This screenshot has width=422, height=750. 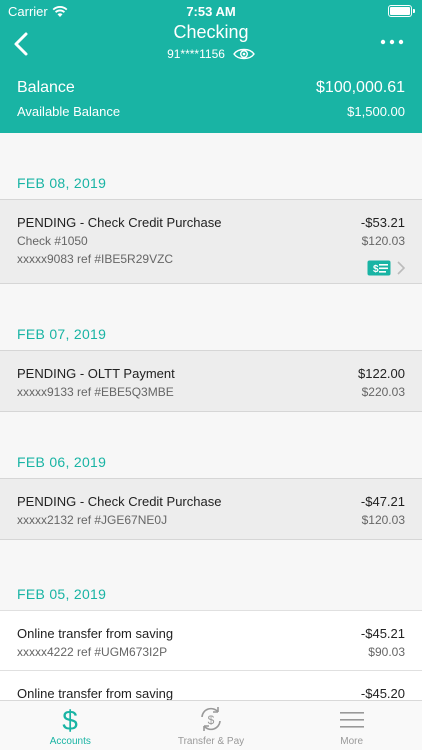 I want to click on transaction-reference: xxxxx2132 ref #JGE67NE0J, so click(x=92, y=520).